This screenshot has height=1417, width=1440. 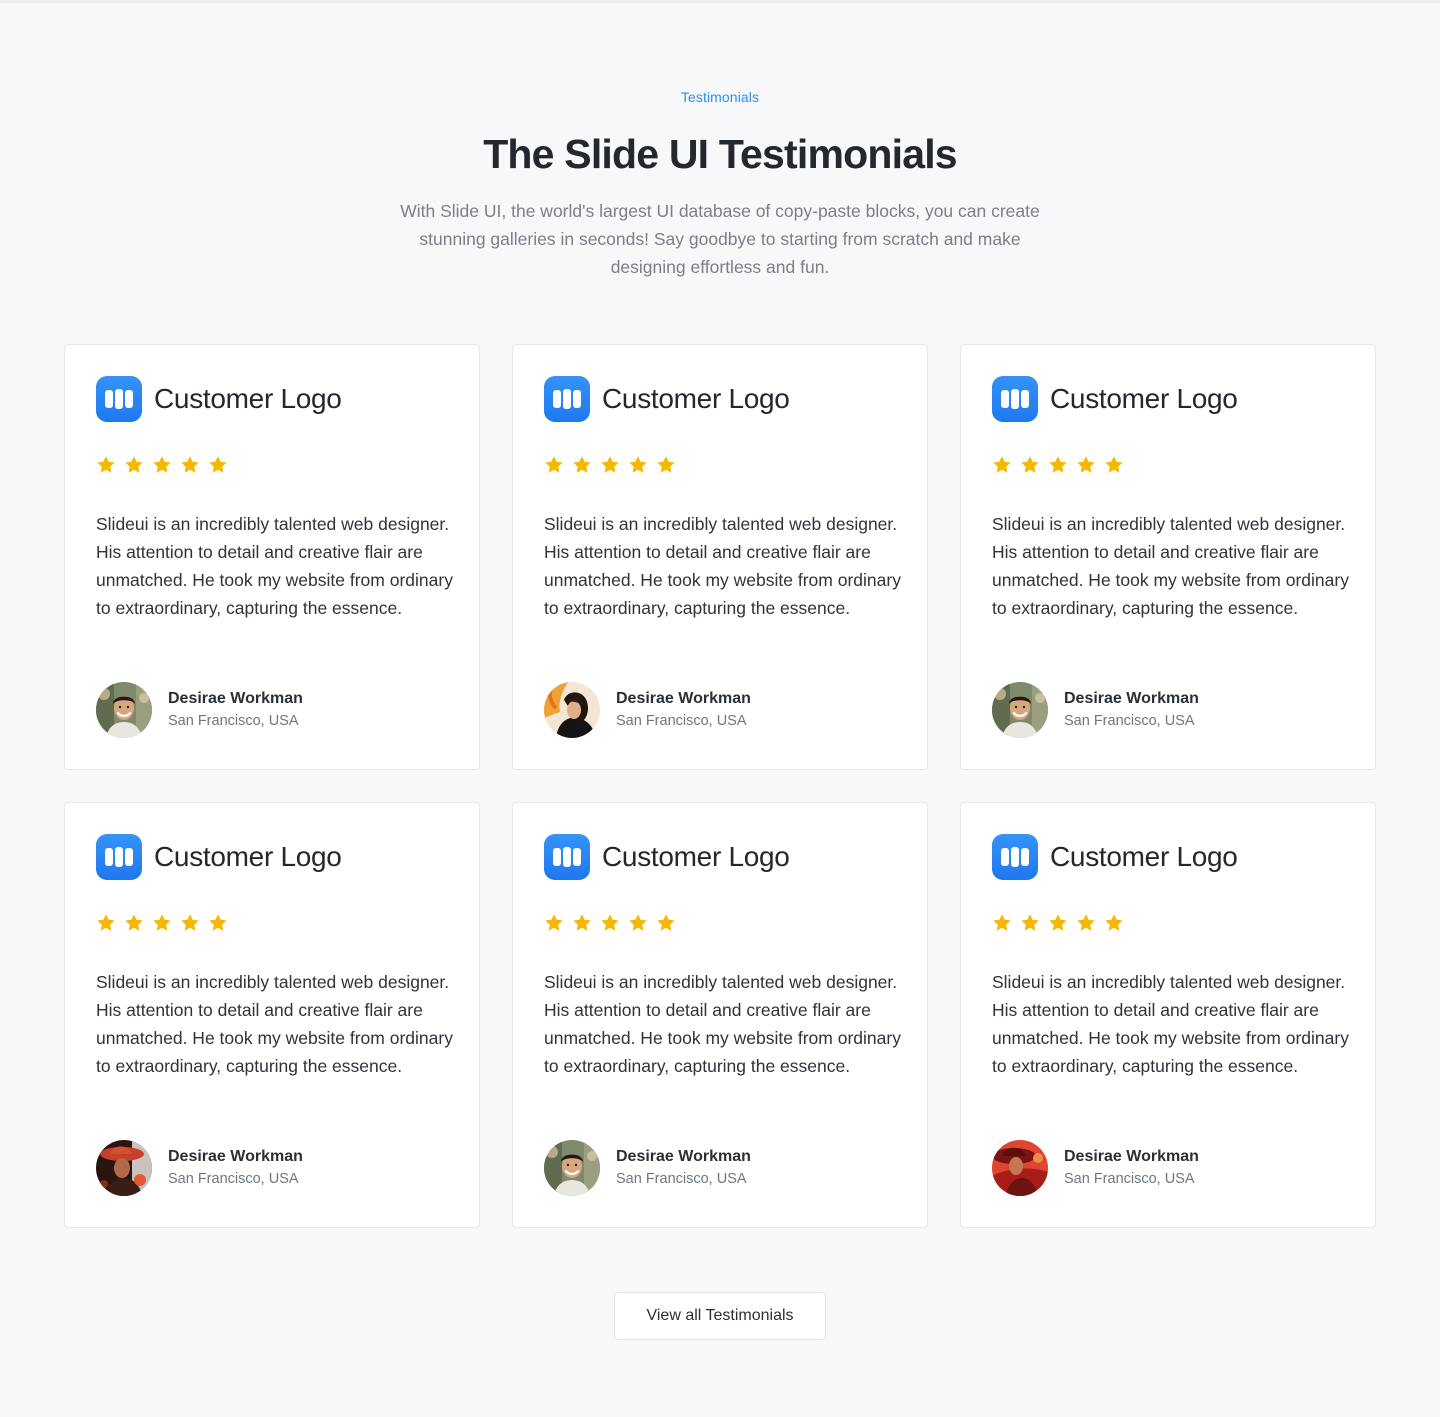 What do you see at coordinates (720, 154) in the screenshot?
I see `page-title: The Slide UI Testimonials` at bounding box center [720, 154].